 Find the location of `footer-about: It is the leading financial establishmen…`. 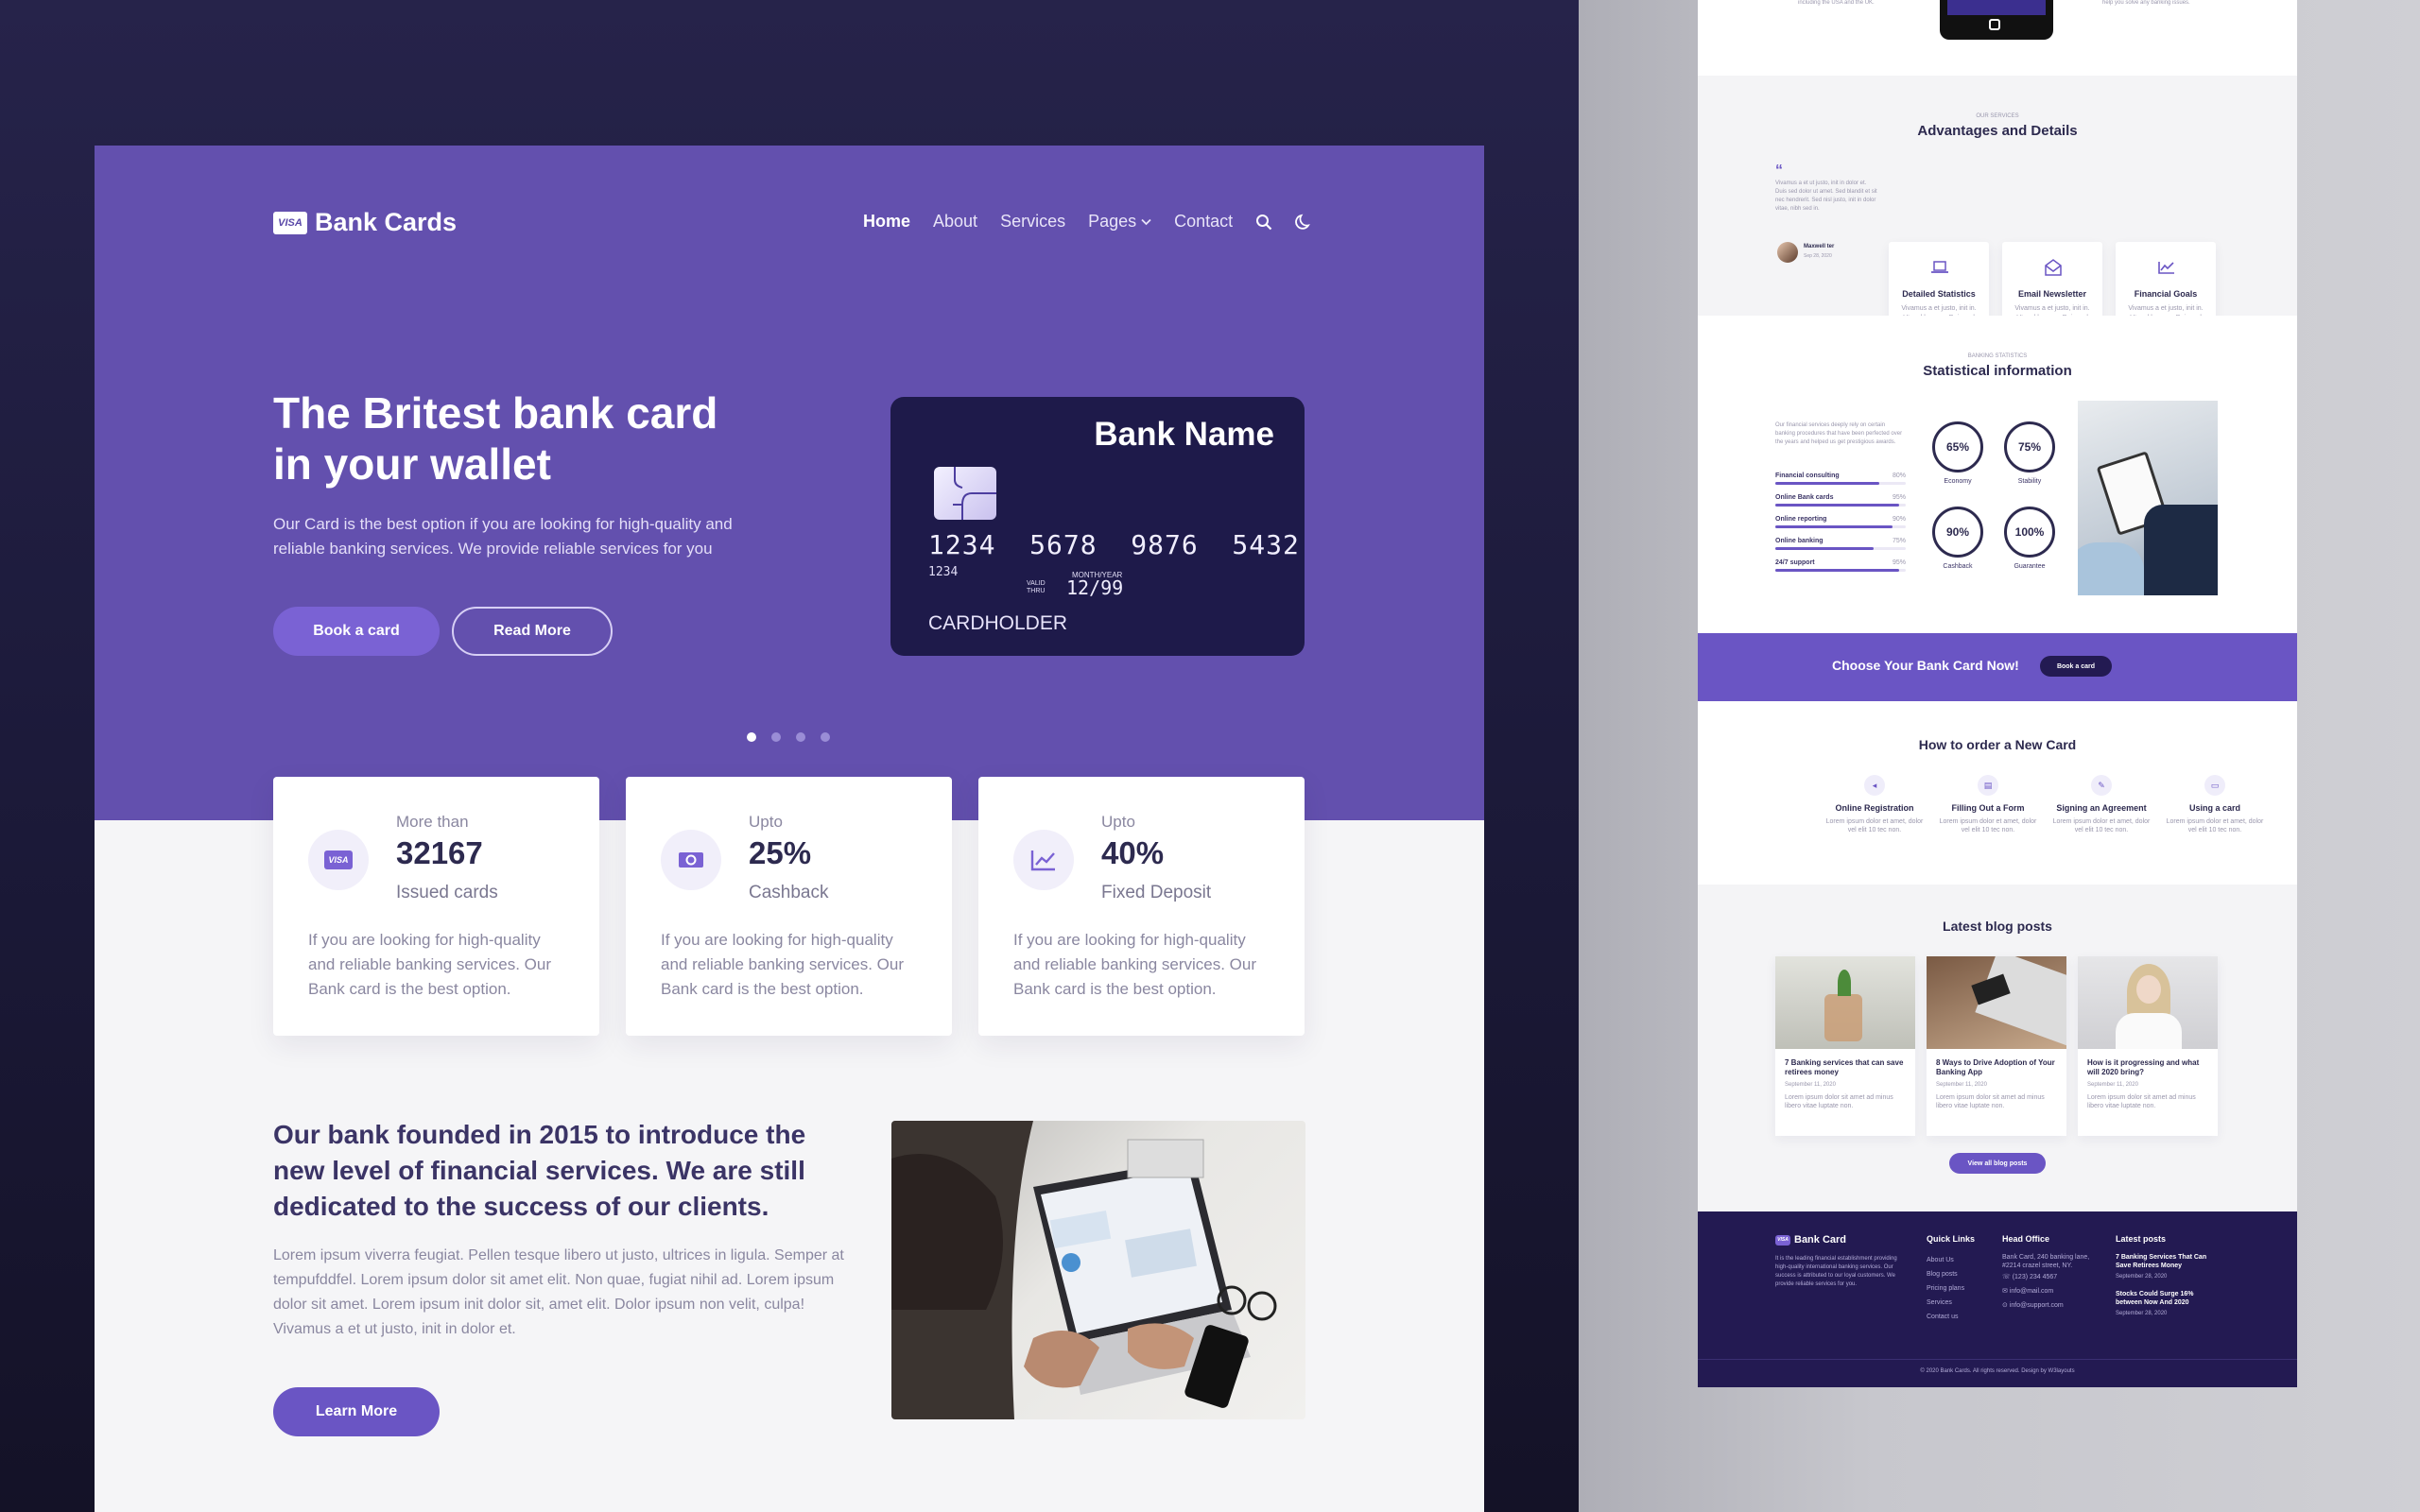

footer-about: It is the leading financial establishmen… is located at coordinates (1836, 1271).